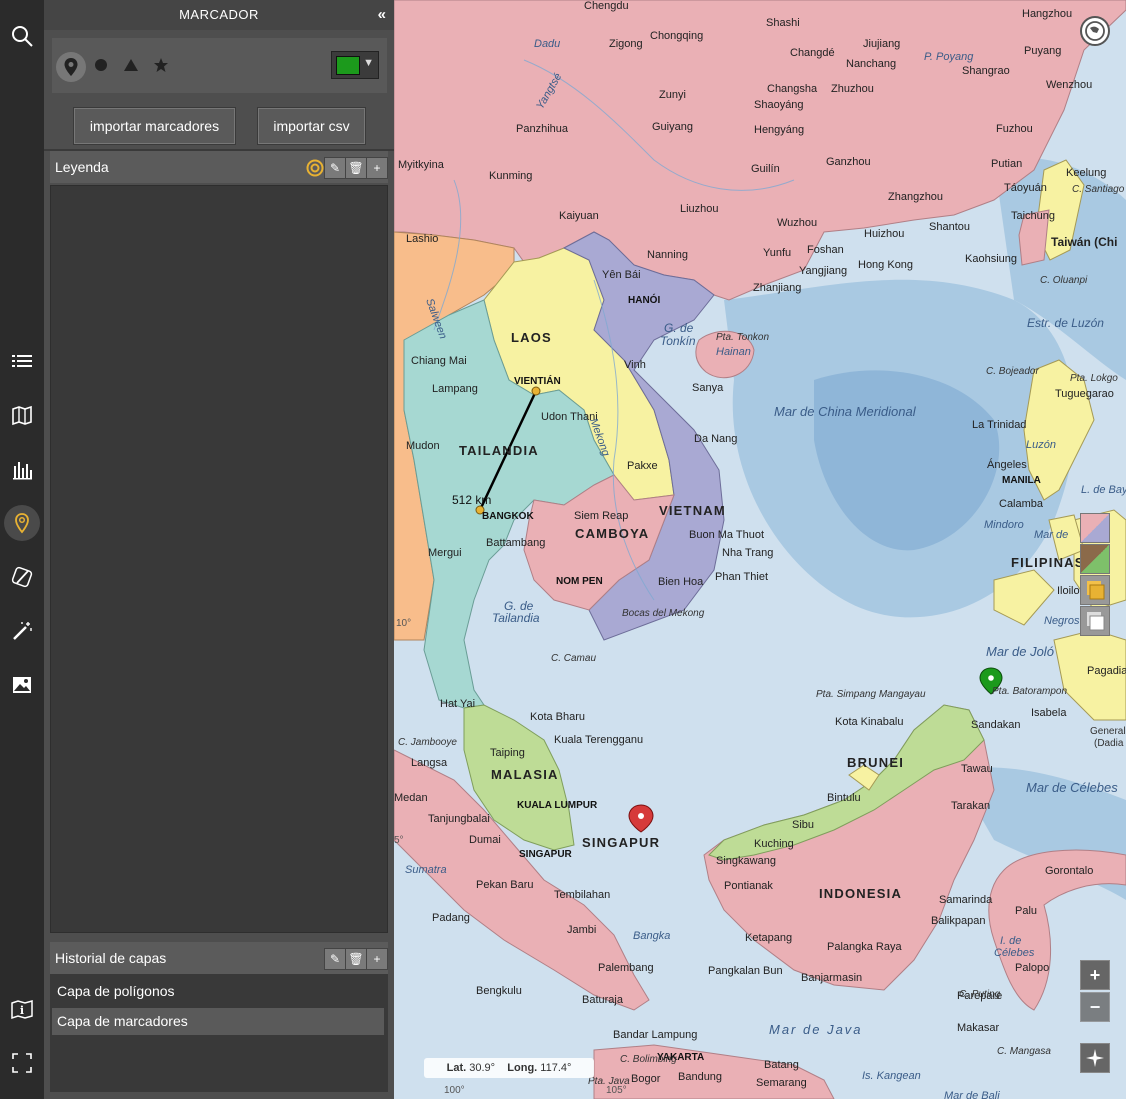  I want to click on svg-text: Jiujiang, so click(881, 44).